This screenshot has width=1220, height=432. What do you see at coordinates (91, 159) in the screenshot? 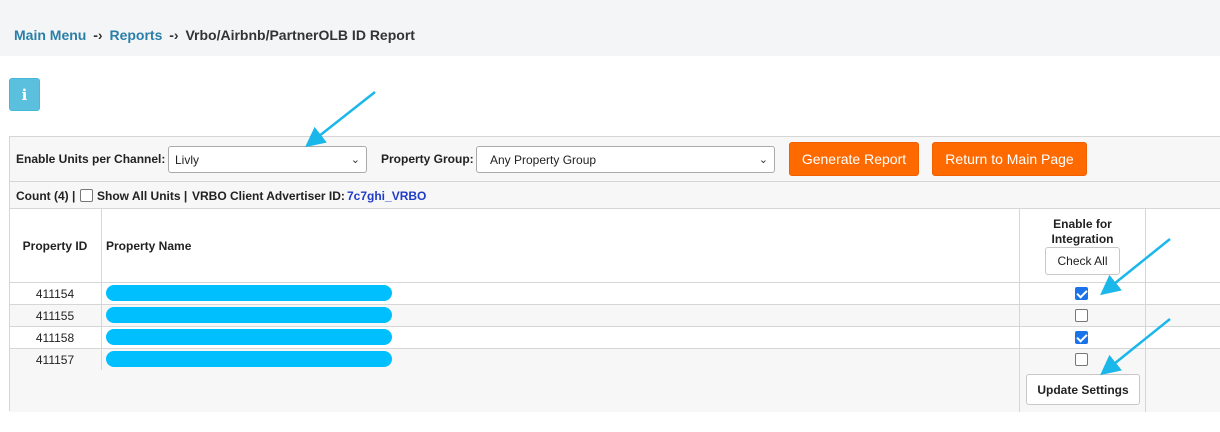
I see `channel-label: Enable Units per Channel:` at bounding box center [91, 159].